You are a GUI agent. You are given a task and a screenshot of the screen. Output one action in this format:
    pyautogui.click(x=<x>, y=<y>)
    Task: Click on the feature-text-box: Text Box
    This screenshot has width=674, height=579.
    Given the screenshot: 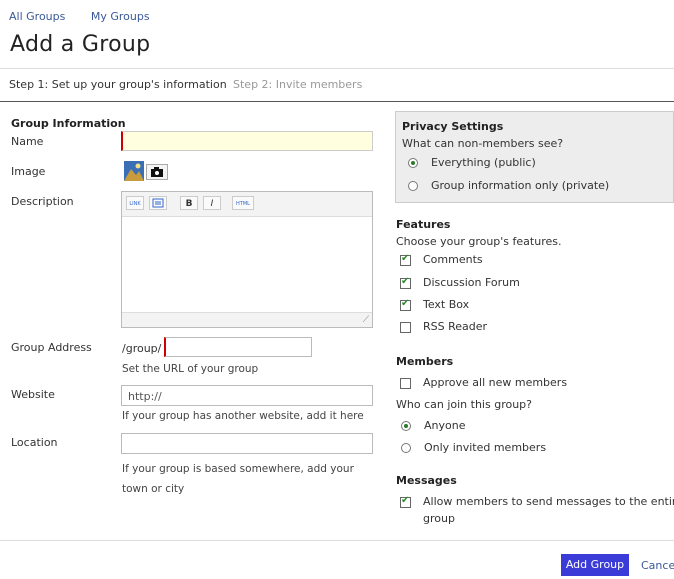 What is the action you would take?
    pyautogui.click(x=434, y=304)
    